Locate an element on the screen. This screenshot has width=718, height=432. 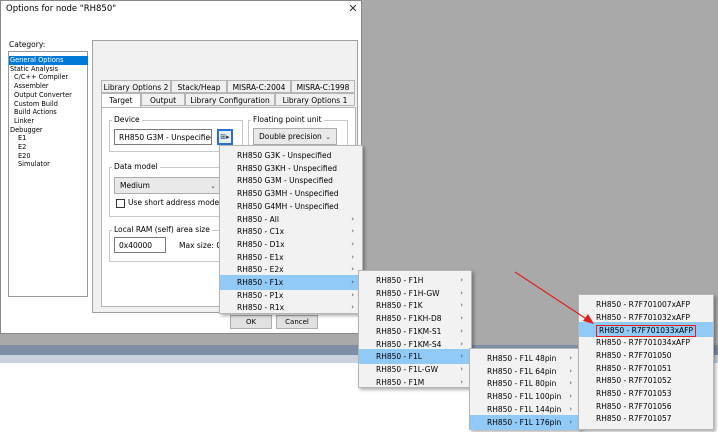
fpu-label: Floating point unit is located at coordinates (287, 119).